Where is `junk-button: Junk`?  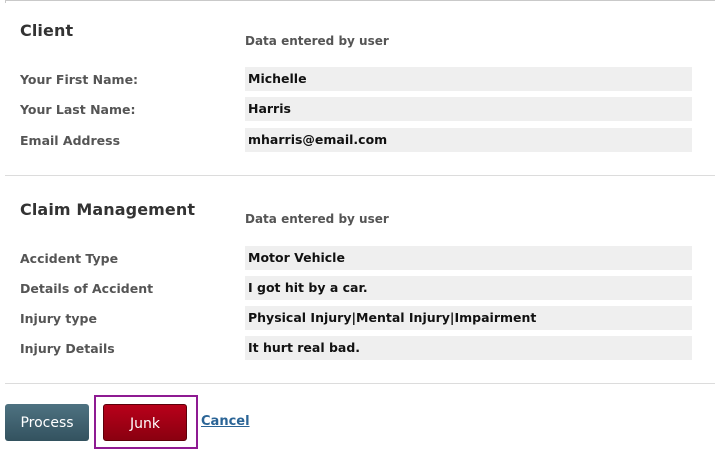
junk-button: Junk is located at coordinates (145, 422).